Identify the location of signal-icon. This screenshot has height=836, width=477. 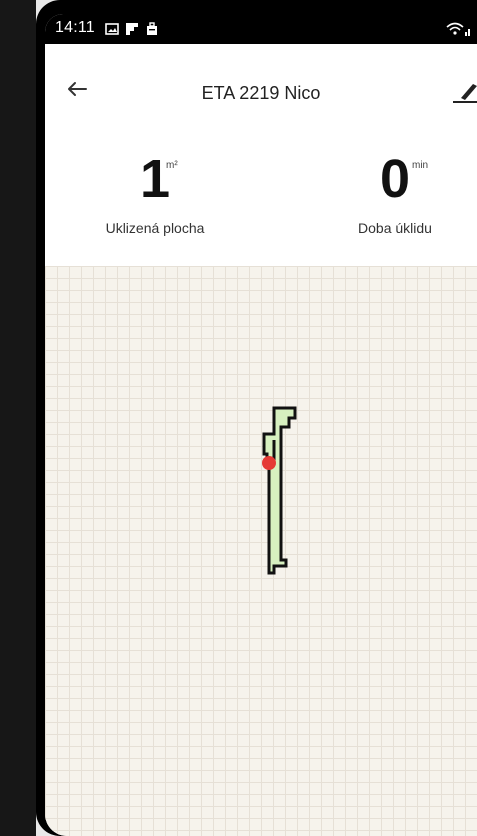
(466, 34).